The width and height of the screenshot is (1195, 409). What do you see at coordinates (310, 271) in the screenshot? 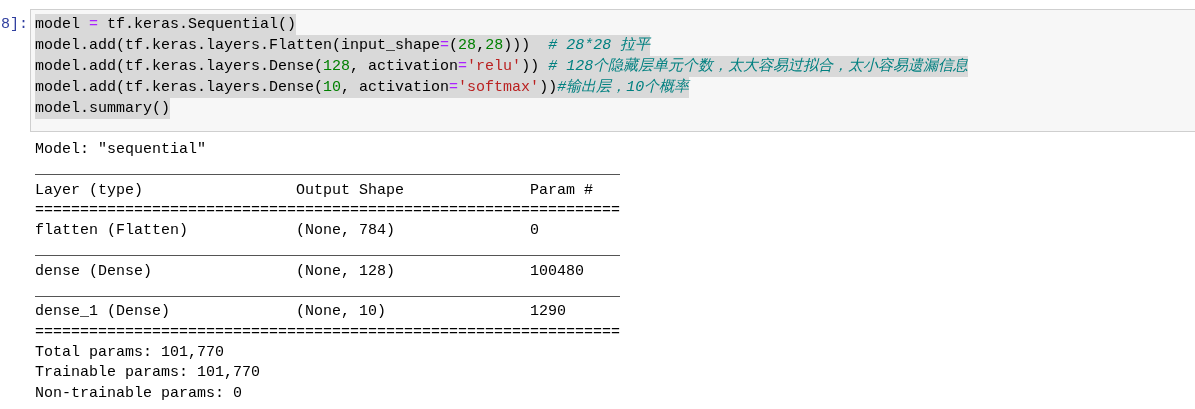
I see `output-line: dense (Dense) (None, 128) 100480` at bounding box center [310, 271].